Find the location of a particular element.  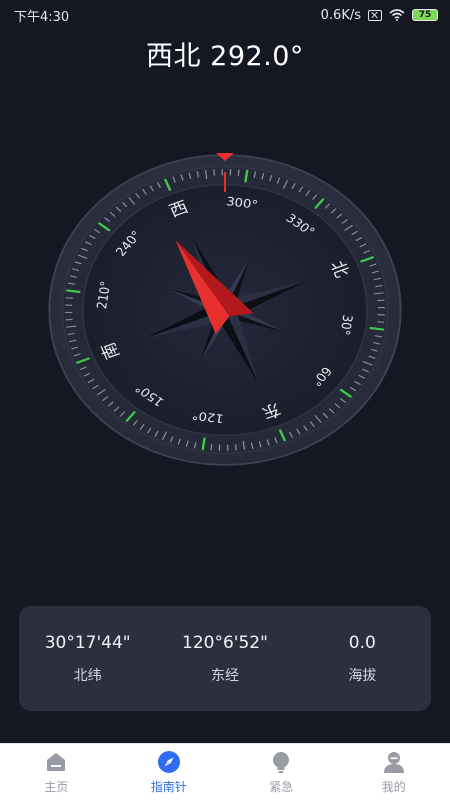

heading-direction: 西北 is located at coordinates (174, 56).